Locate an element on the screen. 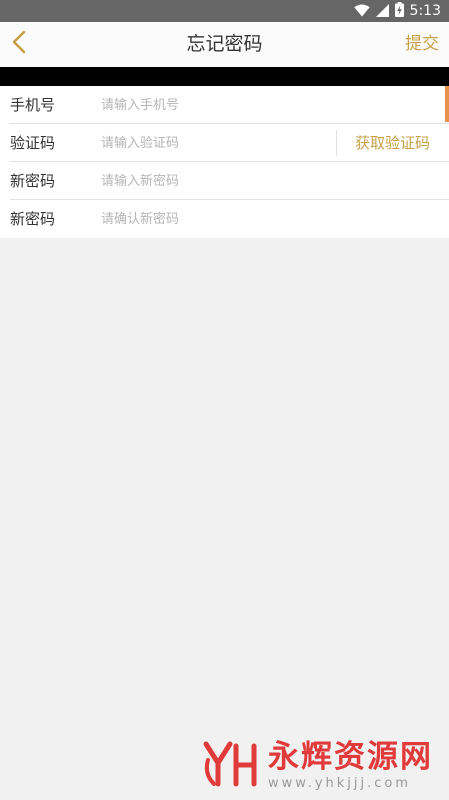 Image resolution: width=449 pixels, height=800 pixels. code-divider is located at coordinates (336, 143).